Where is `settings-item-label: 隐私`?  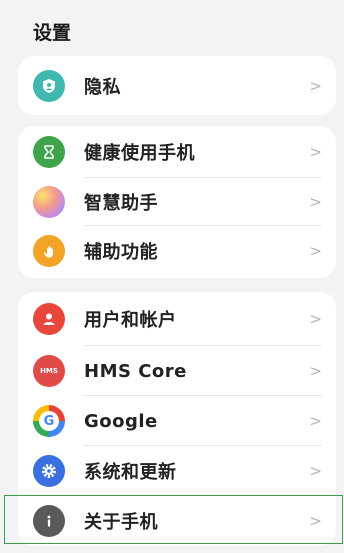
settings-item-label: 隐私 is located at coordinates (102, 87).